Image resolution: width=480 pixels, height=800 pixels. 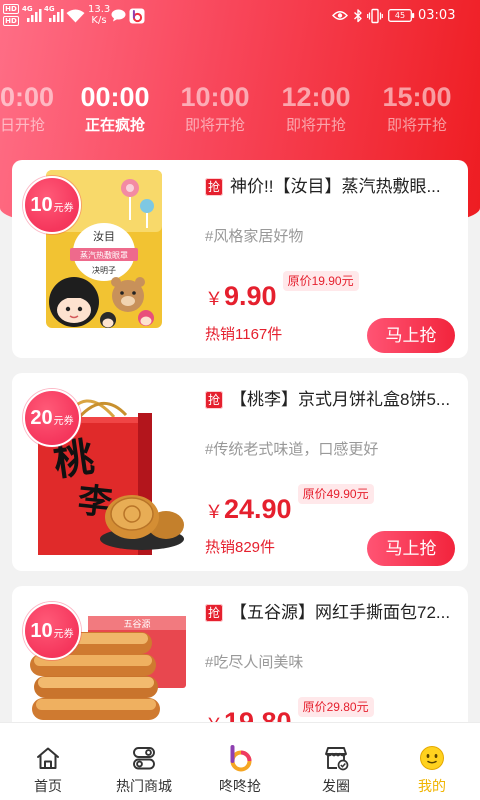 I want to click on time-tab-3: 12:00 即将开抢, so click(x=316, y=108).